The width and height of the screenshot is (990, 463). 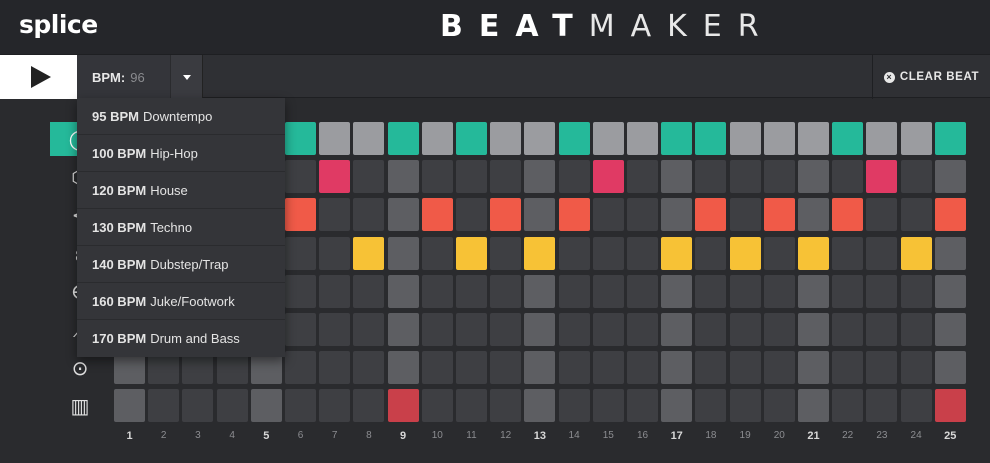 I want to click on instrument-keys: ▥, so click(x=80, y=406).